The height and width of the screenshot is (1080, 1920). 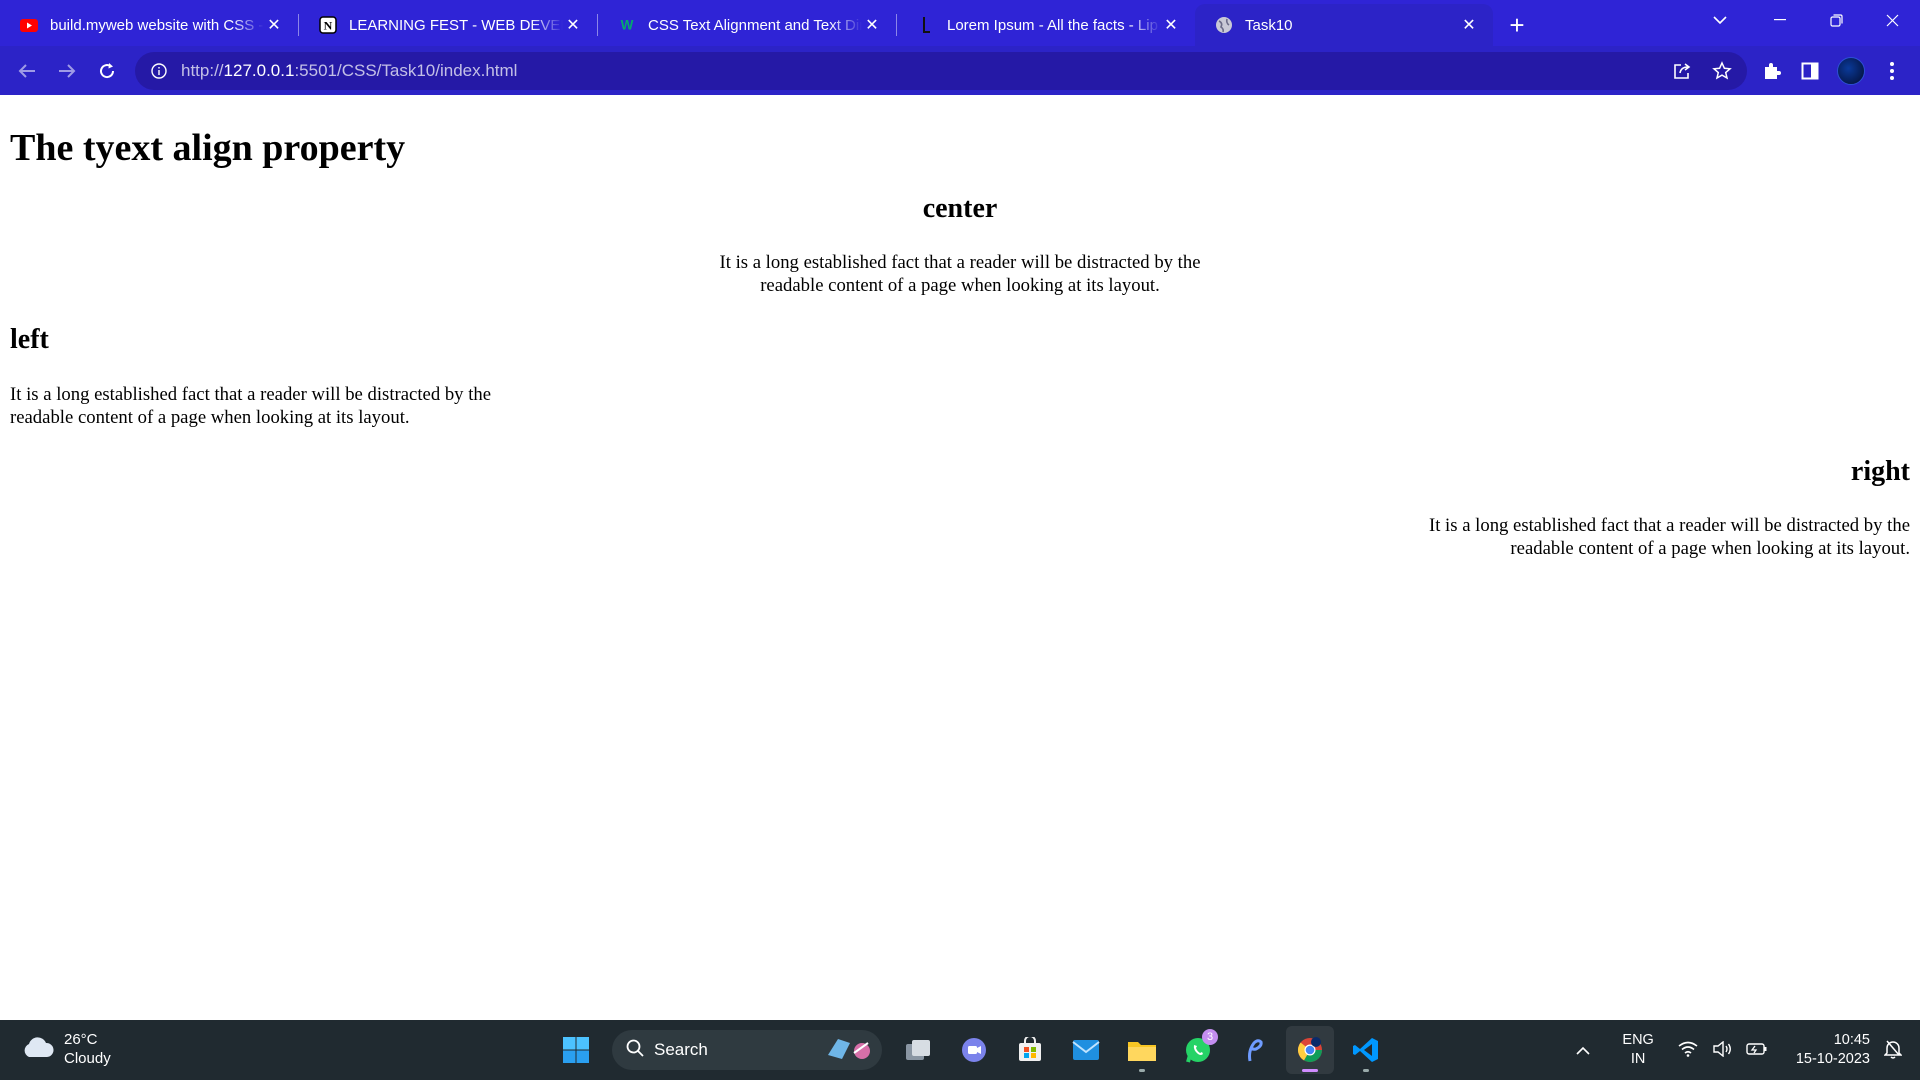 I want to click on tab-title: build.myweb website with CSS -, so click(x=157, y=25).